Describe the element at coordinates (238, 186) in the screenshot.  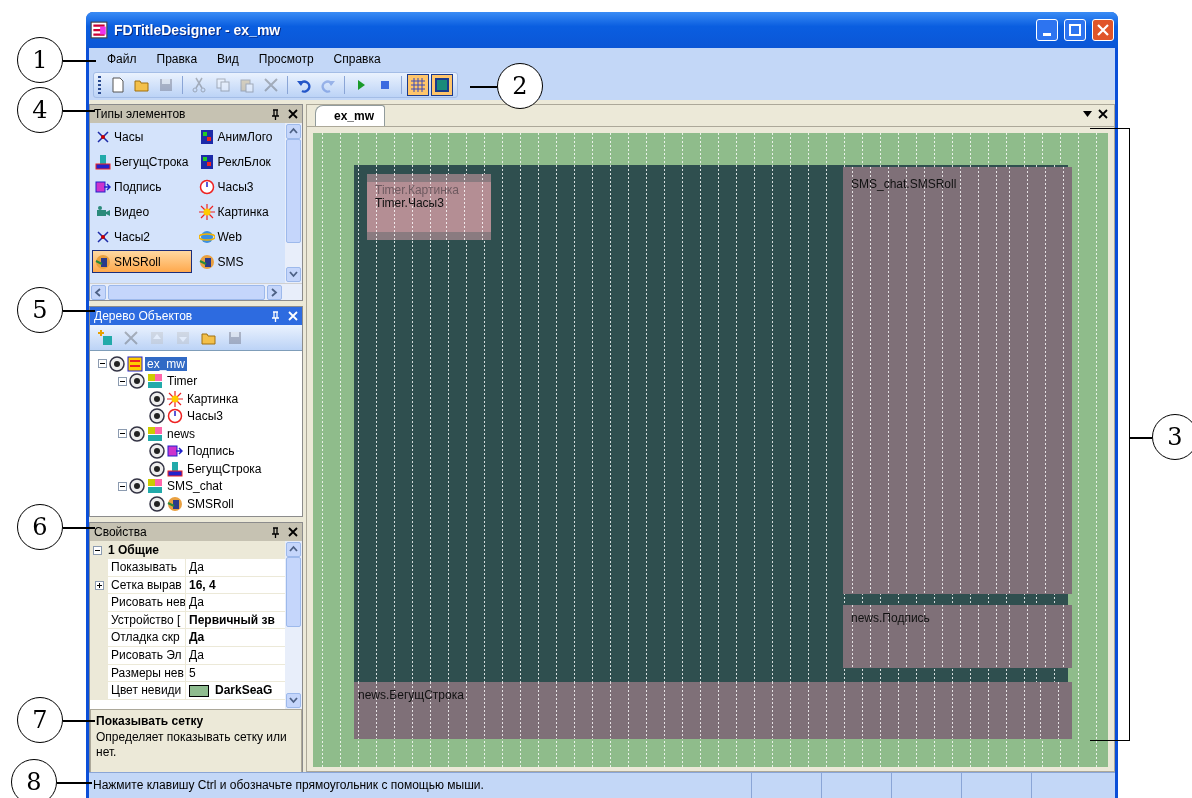
I see `element-type-item: Часы3` at that location.